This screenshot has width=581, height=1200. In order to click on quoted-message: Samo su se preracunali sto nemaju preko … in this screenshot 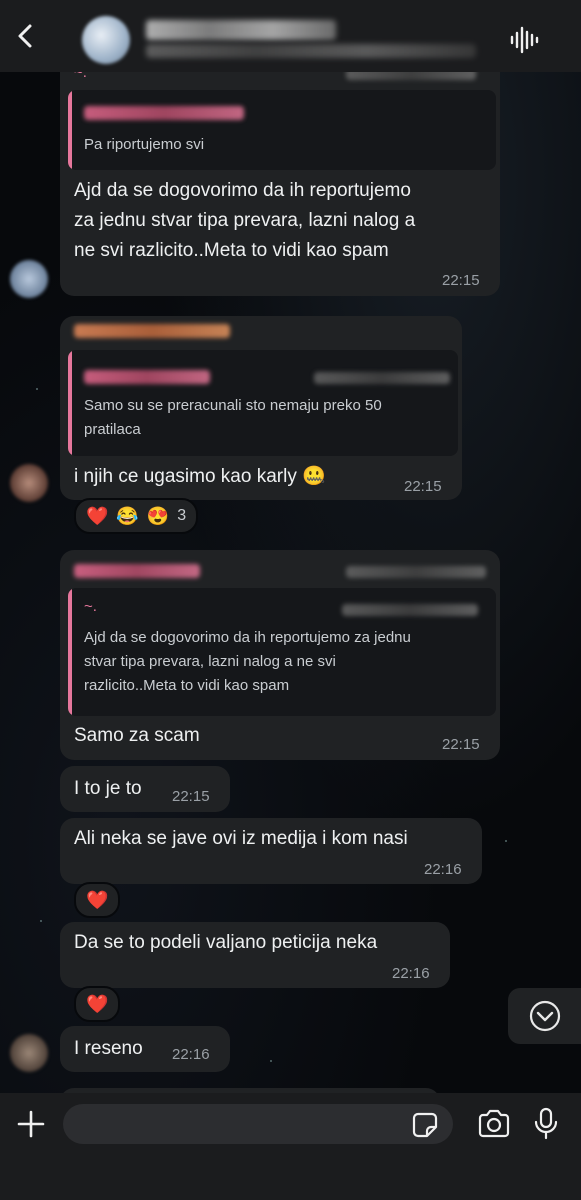, I will do `click(263, 403)`.